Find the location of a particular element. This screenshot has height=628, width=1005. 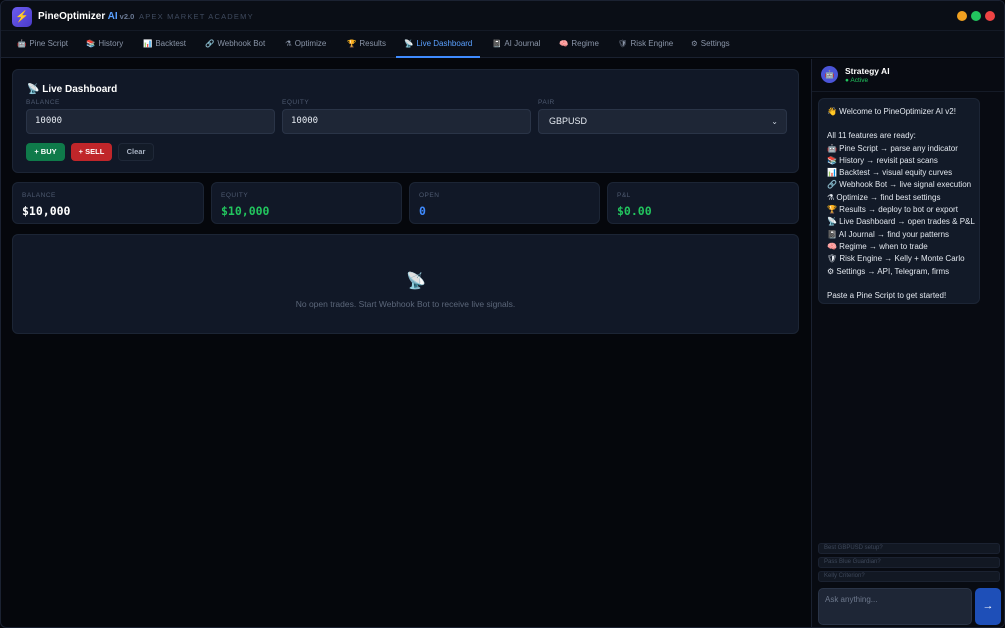

tab-risk-engine: 🛡 Risk Engine is located at coordinates (645, 44).